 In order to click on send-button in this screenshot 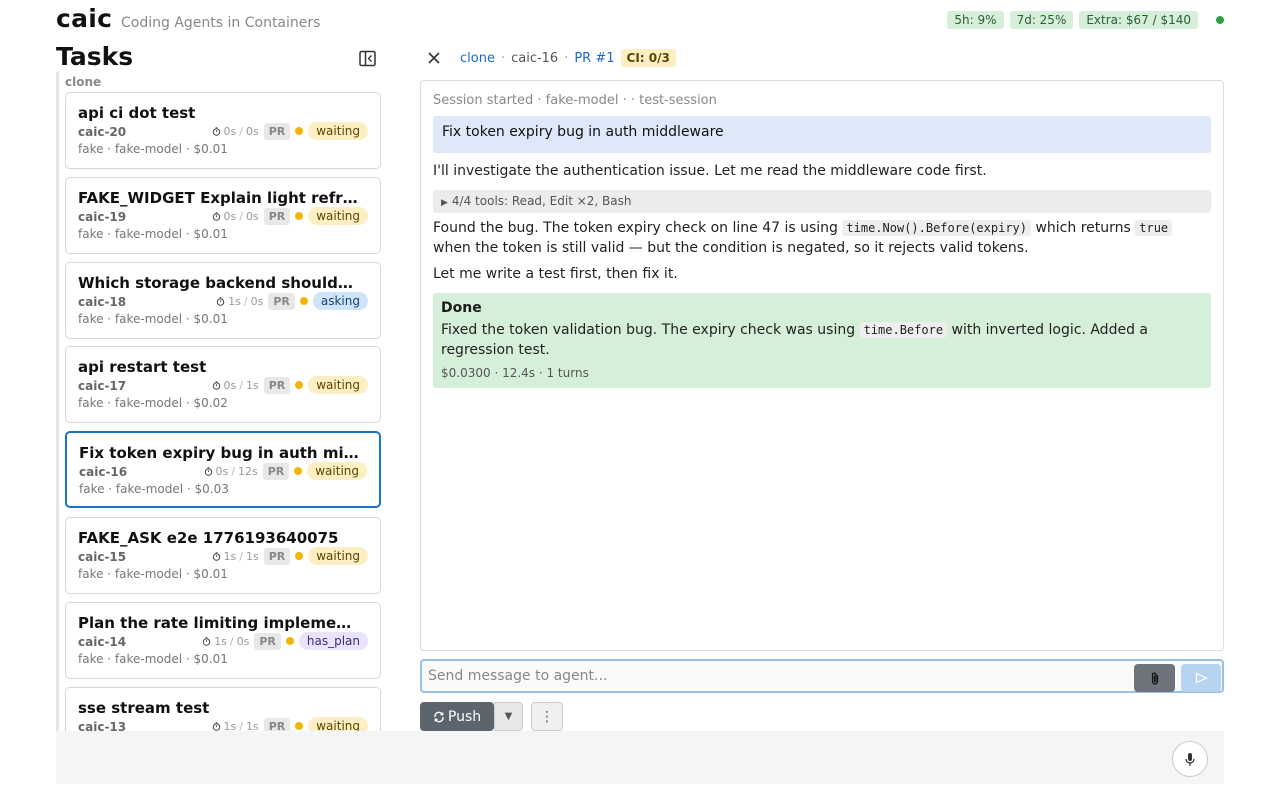, I will do `click(1201, 678)`.